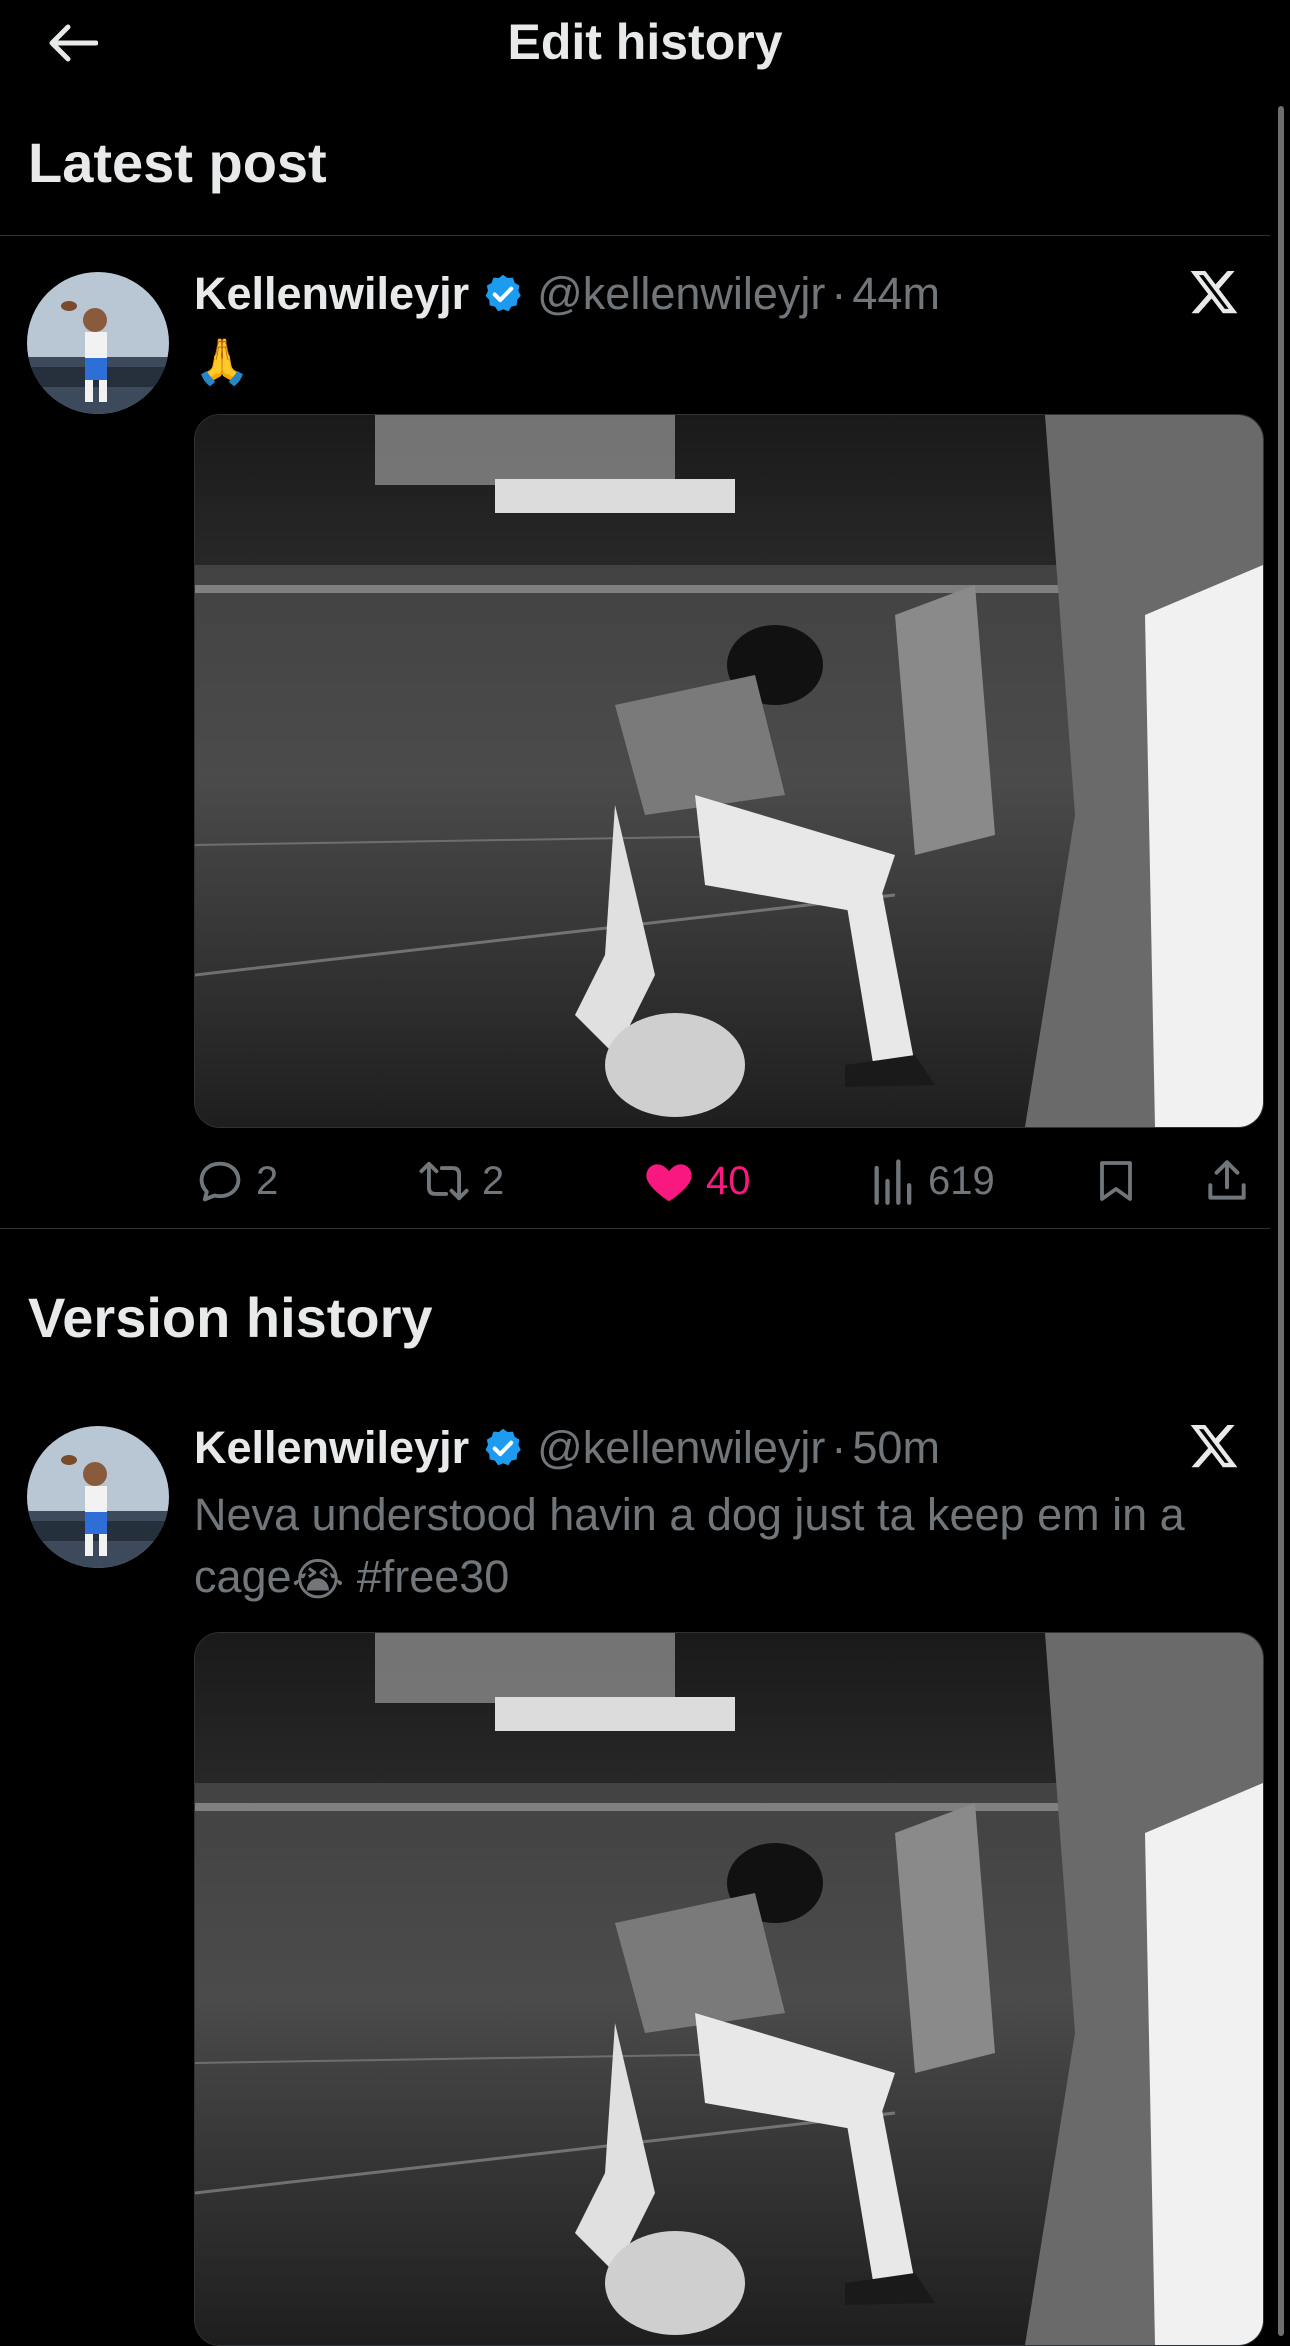 This screenshot has height=2346, width=1290. What do you see at coordinates (635, 1228) in the screenshot?
I see `divider` at bounding box center [635, 1228].